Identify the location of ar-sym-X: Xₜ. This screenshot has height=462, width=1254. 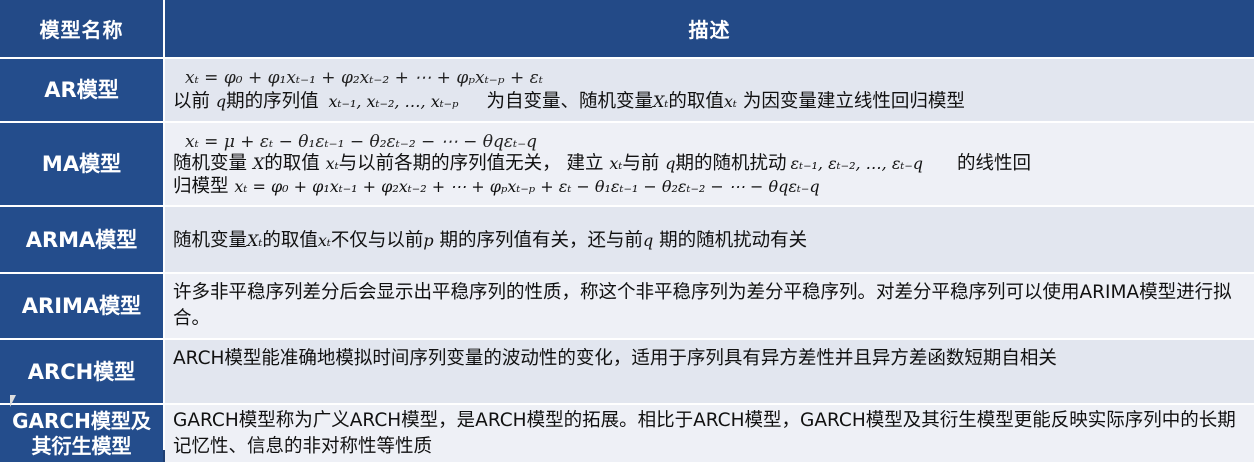
(661, 101).